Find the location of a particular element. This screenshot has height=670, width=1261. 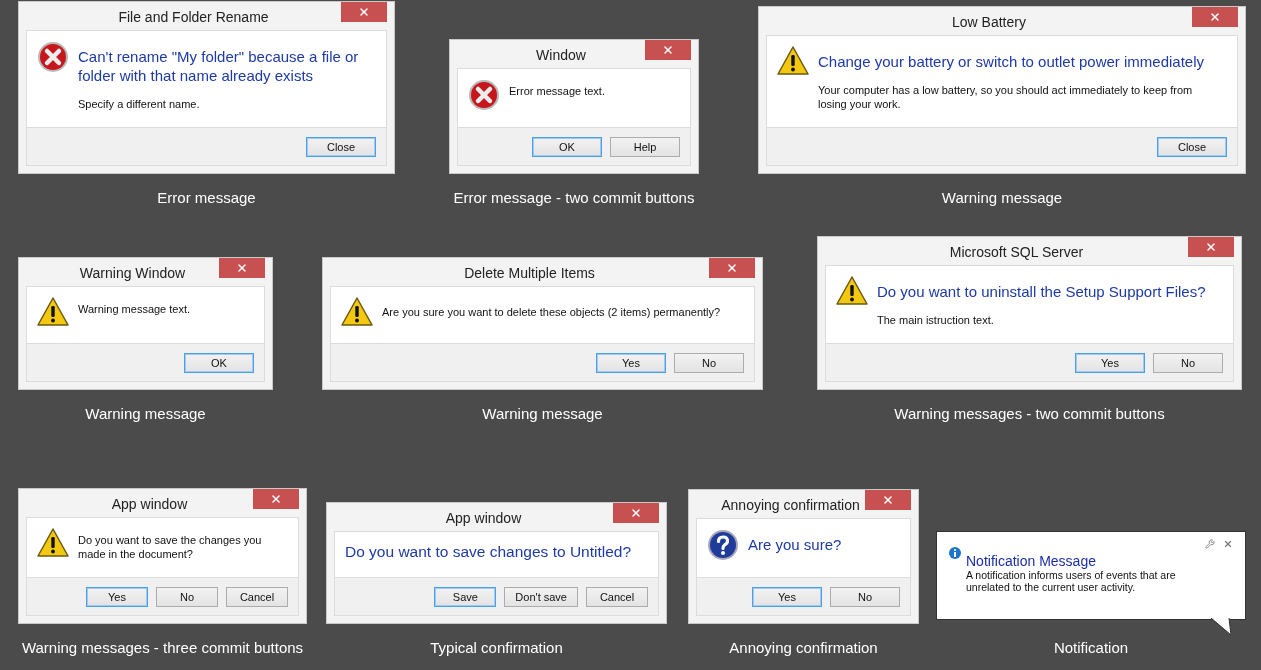

message-text: Are you sure you want to delete these objects (2 items) permanently? is located at coordinates (551, 312).